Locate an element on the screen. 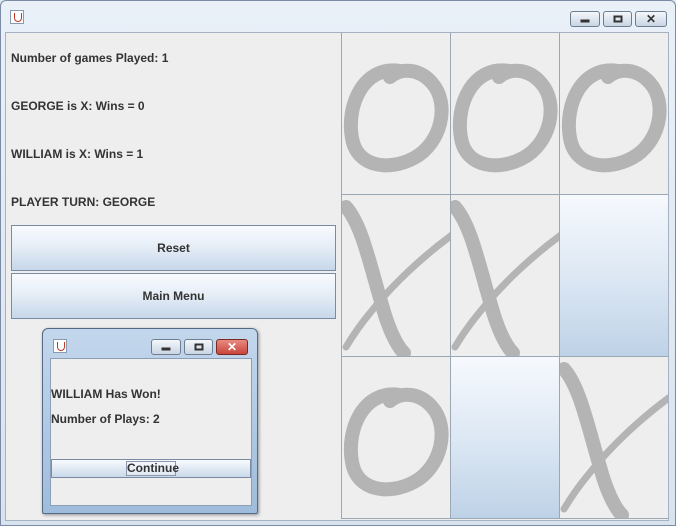 This screenshot has width=676, height=526. continue-button: Continue is located at coordinates (152, 468).